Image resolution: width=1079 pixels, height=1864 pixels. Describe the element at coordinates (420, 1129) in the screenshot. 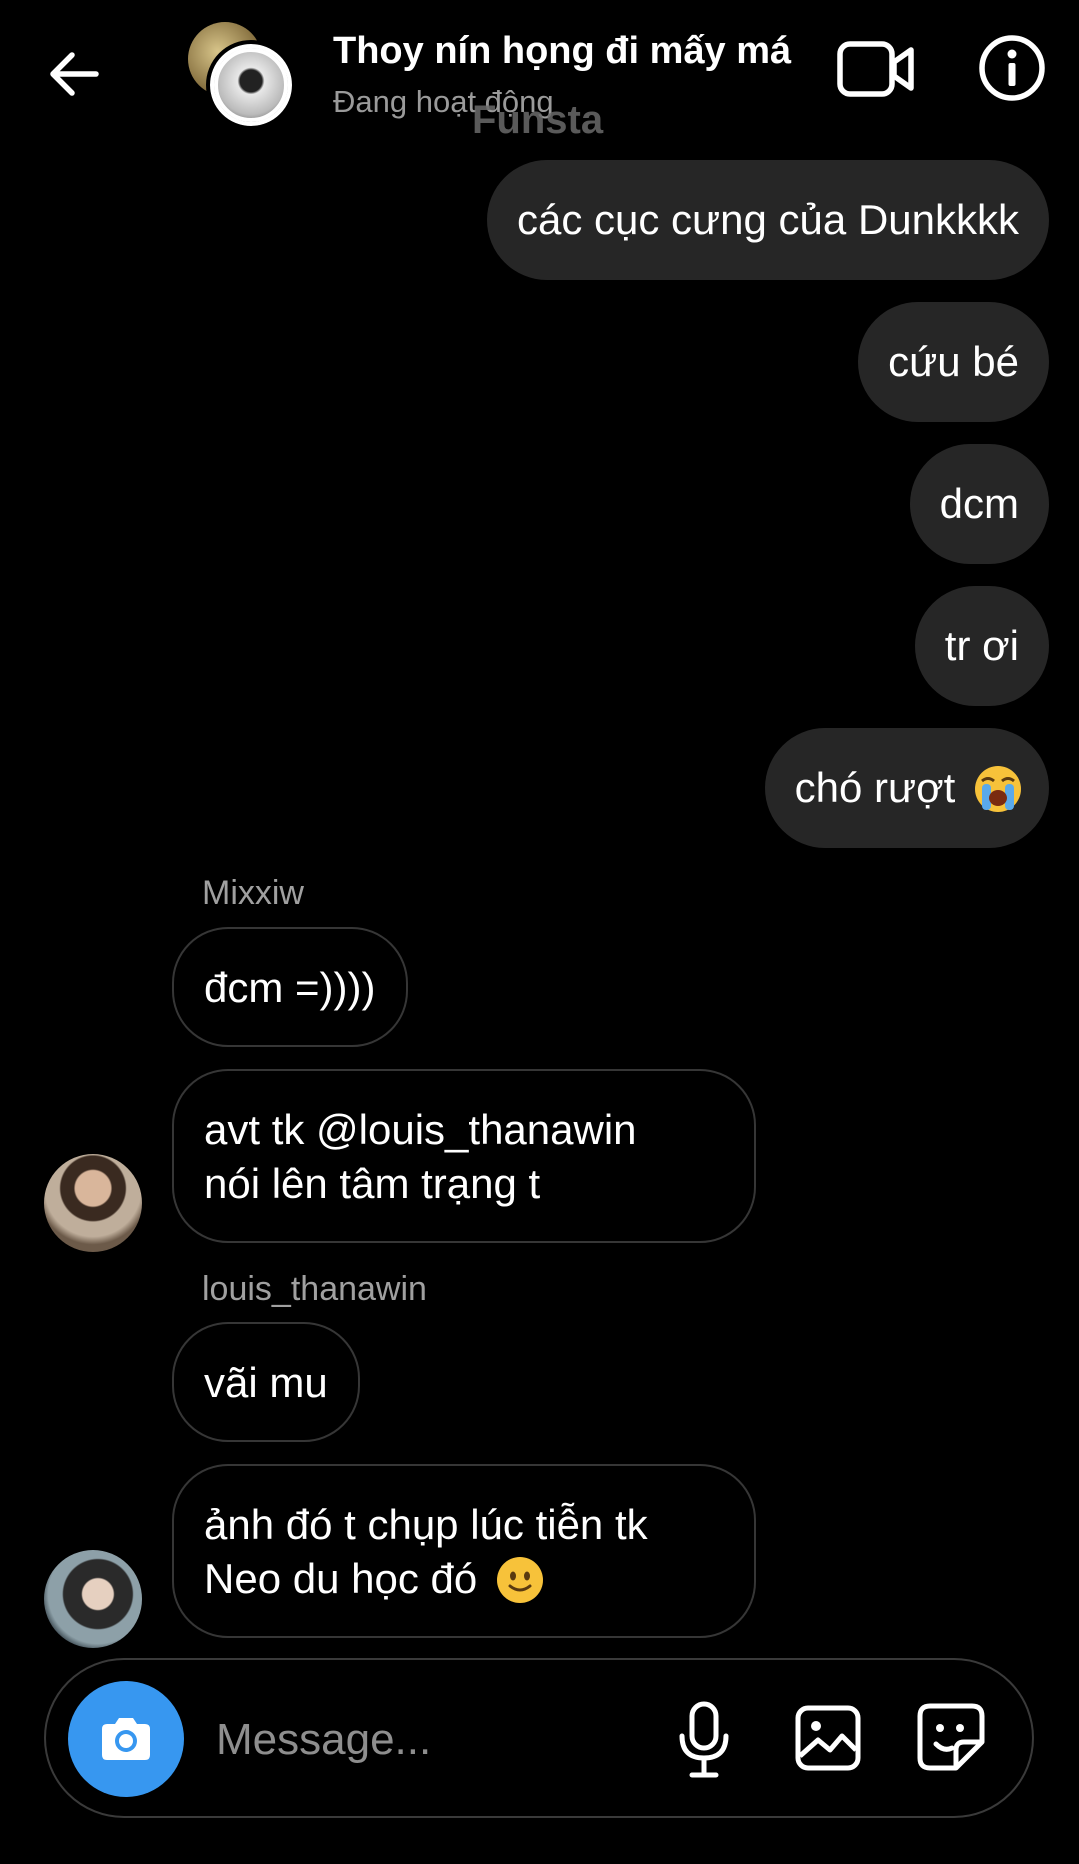

I see `message-text: avt tk @louis_thanawin` at that location.